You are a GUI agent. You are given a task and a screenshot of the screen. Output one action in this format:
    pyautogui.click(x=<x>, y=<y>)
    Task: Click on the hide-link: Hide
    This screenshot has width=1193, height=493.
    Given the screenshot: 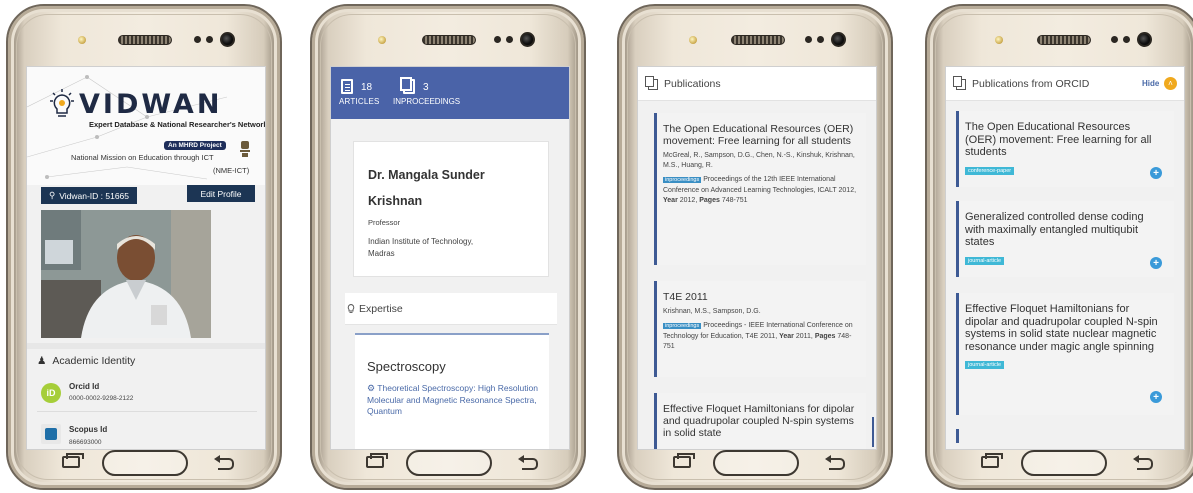 What is the action you would take?
    pyautogui.click(x=1150, y=83)
    